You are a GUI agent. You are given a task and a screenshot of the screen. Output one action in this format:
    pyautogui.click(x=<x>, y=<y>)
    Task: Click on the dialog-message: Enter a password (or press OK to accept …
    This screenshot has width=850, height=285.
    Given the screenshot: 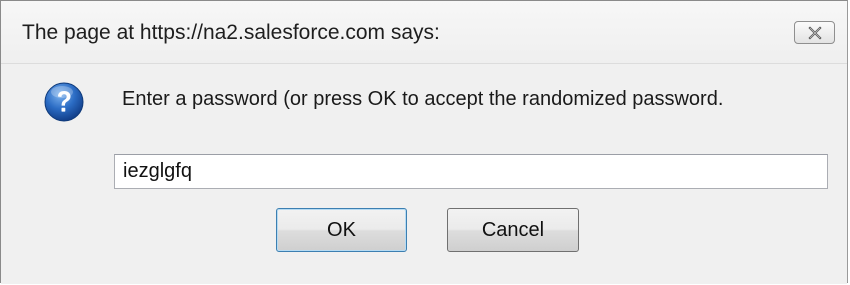 What is the action you would take?
    pyautogui.click(x=423, y=99)
    